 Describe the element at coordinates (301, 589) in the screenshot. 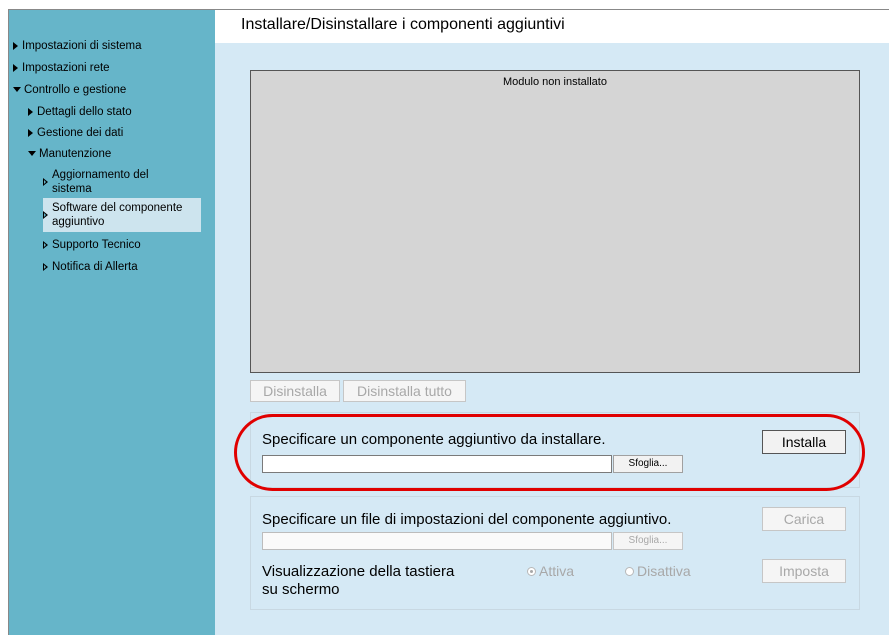

I see `keyboard-label-line2: su schermo` at that location.